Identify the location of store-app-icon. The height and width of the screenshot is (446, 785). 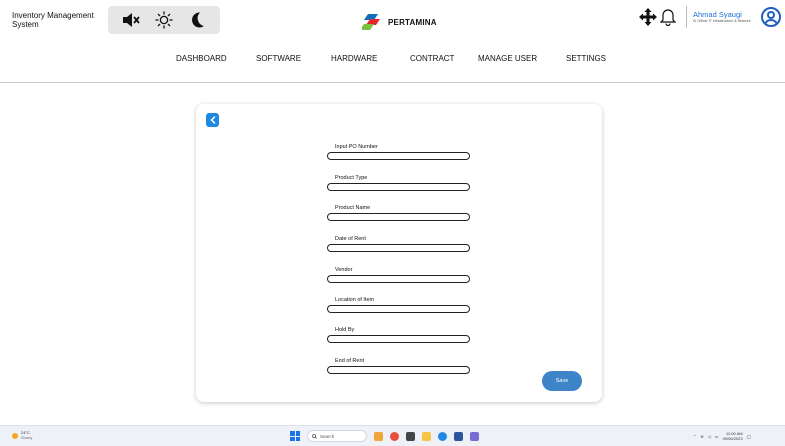
(458, 436).